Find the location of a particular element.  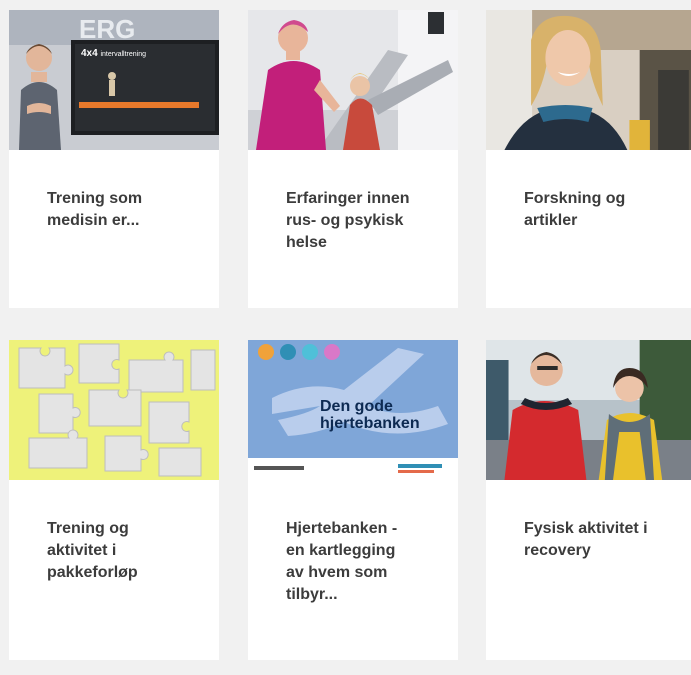

card-erfaringer-rus-psykisk-helse: Erfaringer innen rus- og psykisk helse is located at coordinates (353, 159).